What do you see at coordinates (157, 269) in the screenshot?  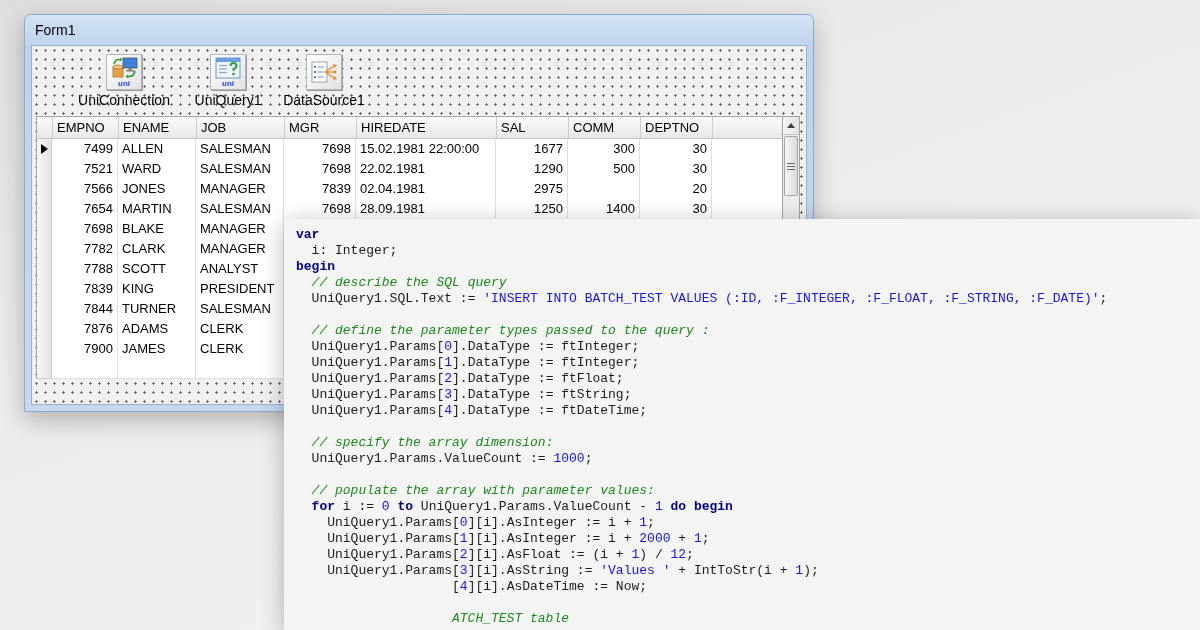 I see `table-cell: SCOTT` at bounding box center [157, 269].